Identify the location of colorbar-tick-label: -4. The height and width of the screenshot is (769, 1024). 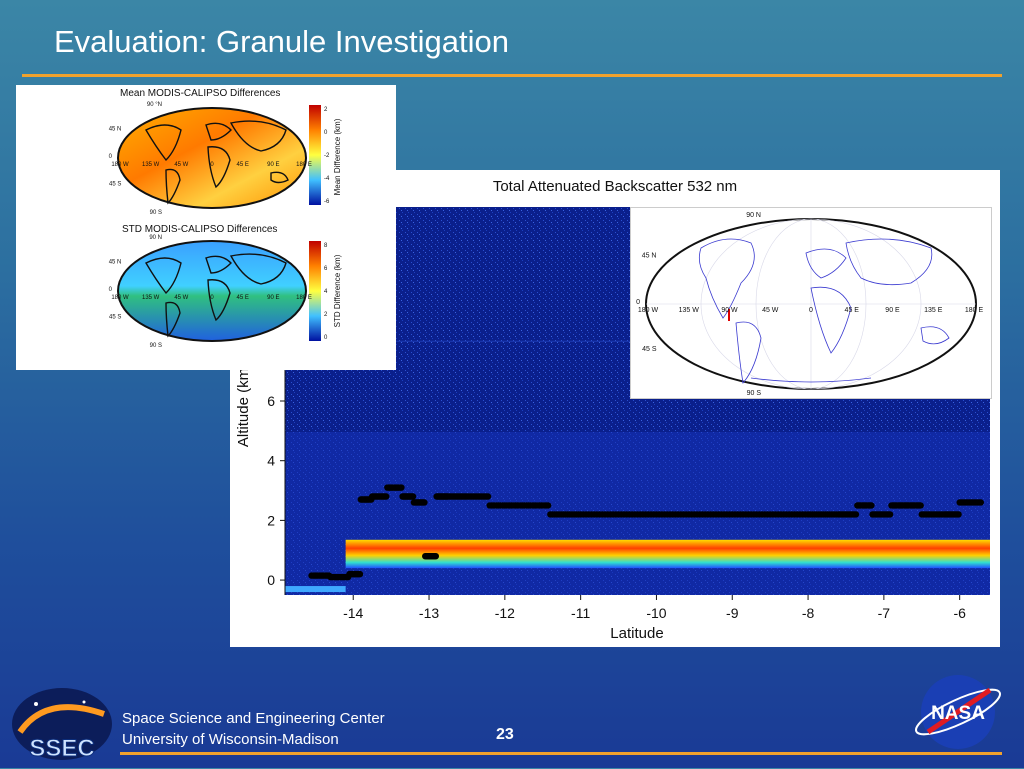
(327, 179).